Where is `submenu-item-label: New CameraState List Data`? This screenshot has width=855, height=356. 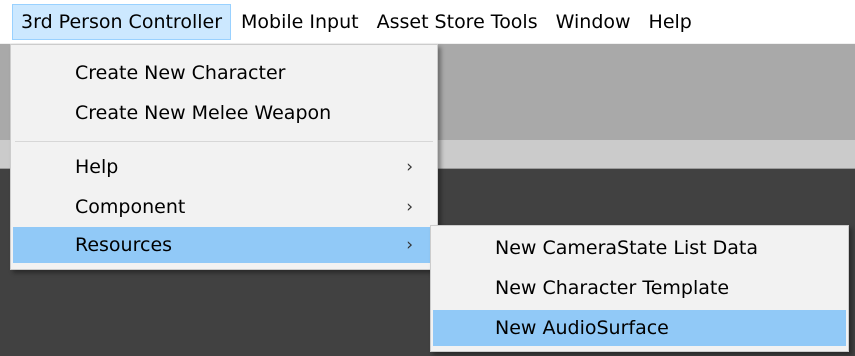 submenu-item-label: New CameraState List Data is located at coordinates (626, 248).